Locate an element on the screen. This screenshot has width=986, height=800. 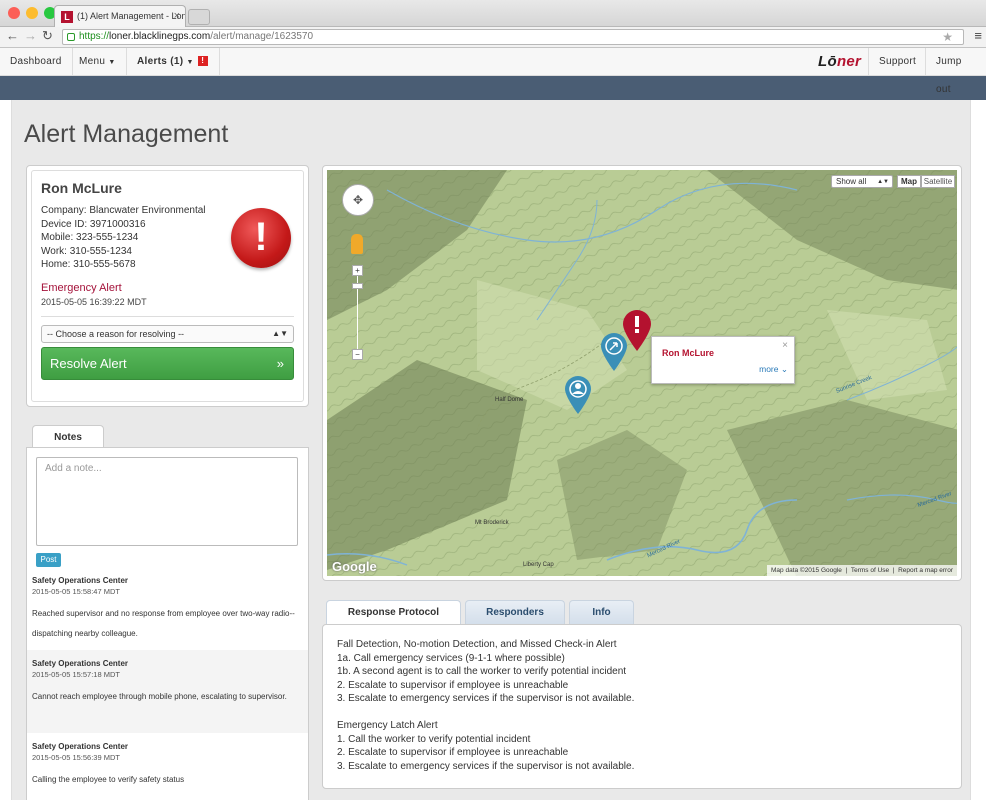
window-controls is located at coordinates (32, 13).